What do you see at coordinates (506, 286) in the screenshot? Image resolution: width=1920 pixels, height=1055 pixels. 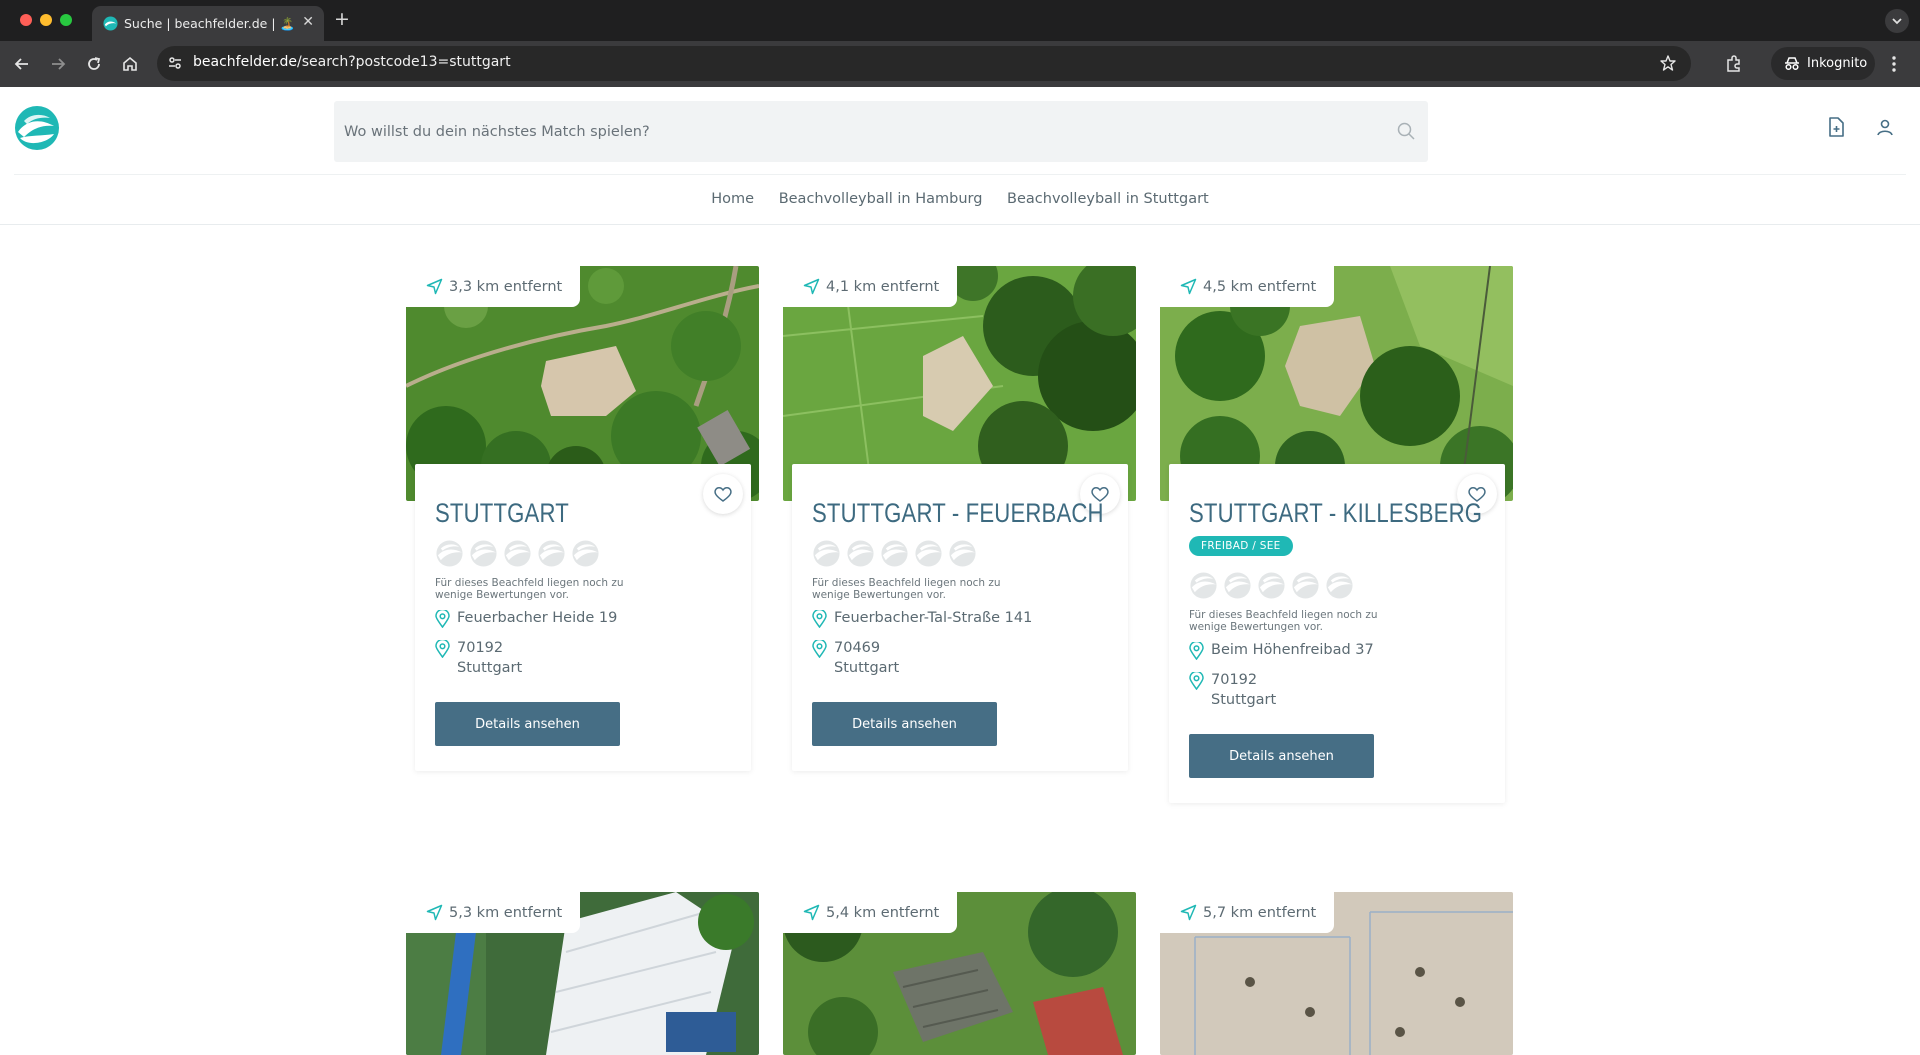 I see `distance-text: 3,3 km entfernt` at bounding box center [506, 286].